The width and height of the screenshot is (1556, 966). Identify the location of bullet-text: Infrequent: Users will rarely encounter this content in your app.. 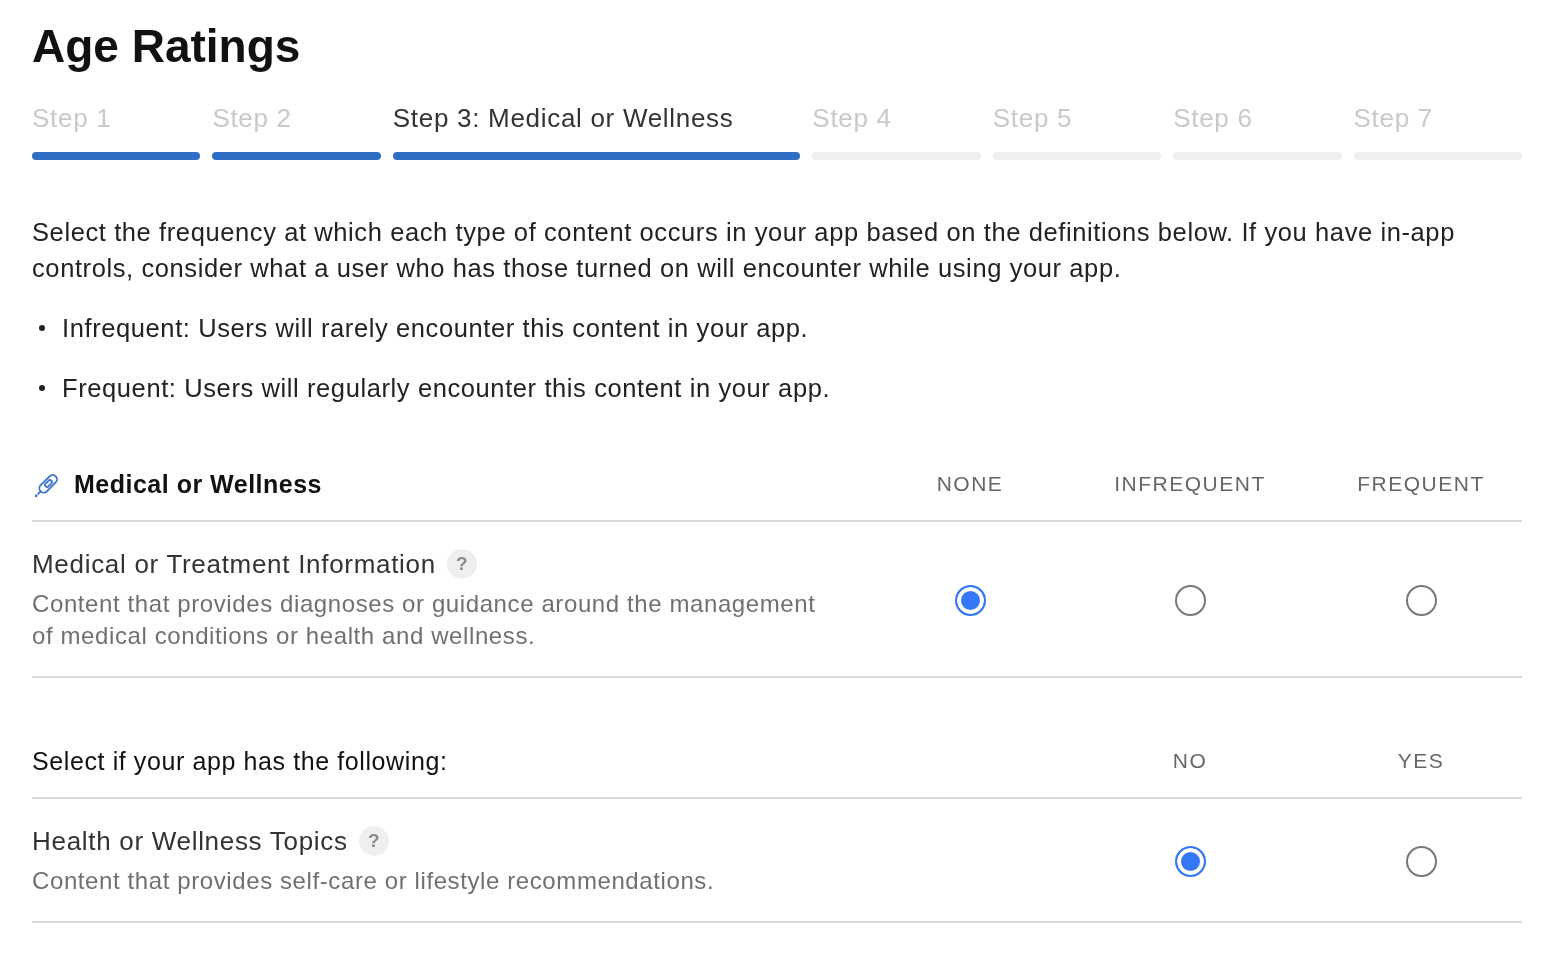
(435, 328).